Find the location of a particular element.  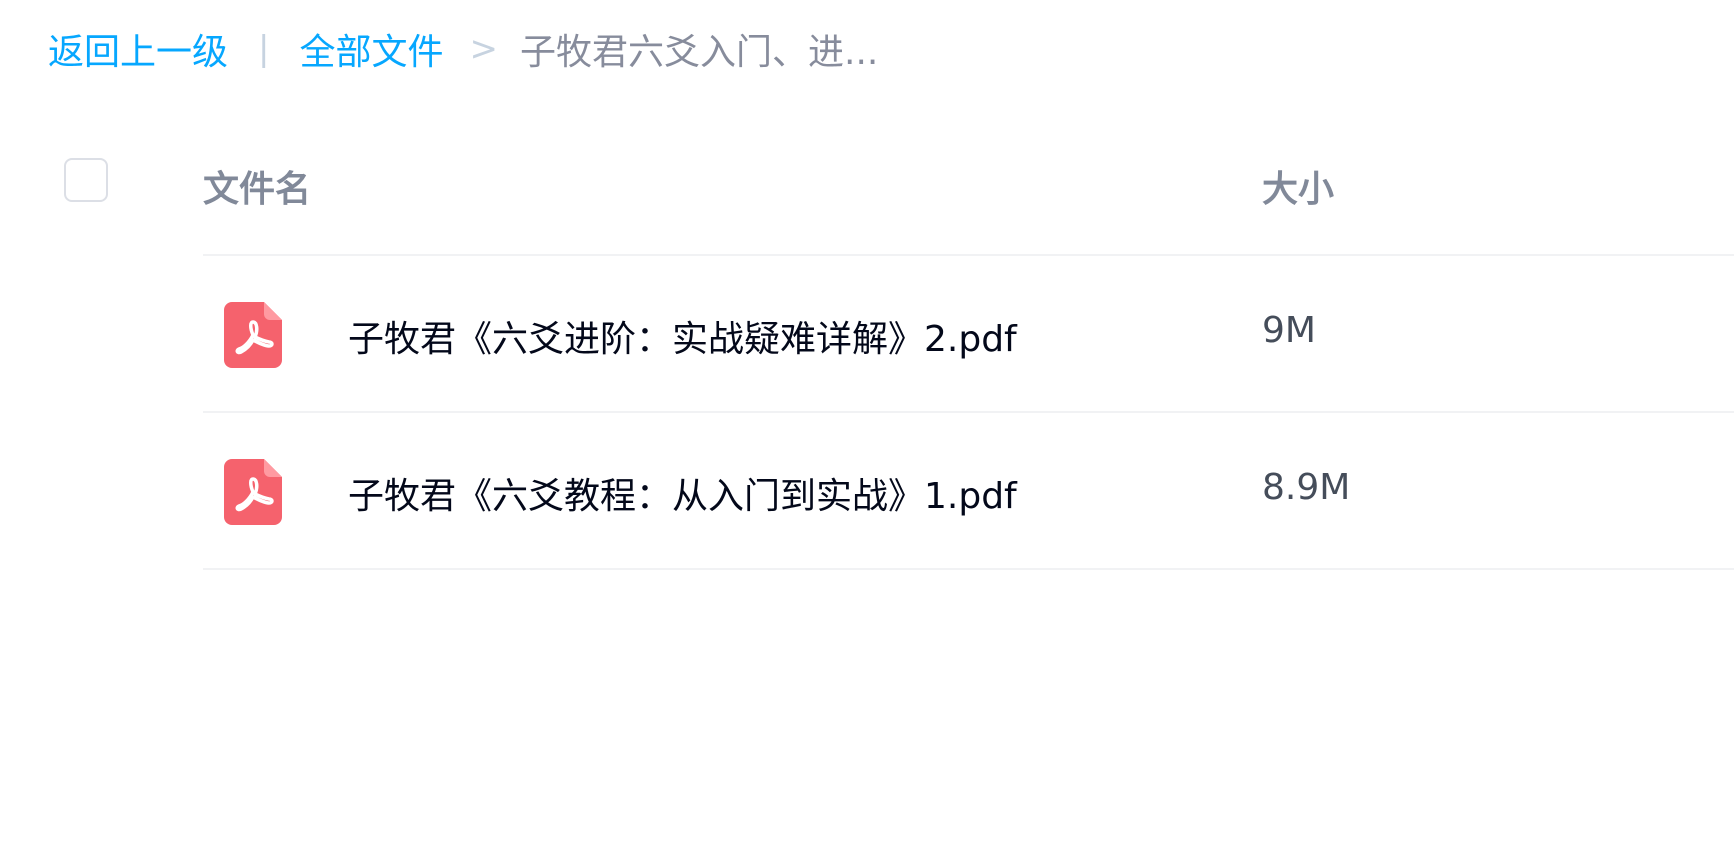

file-name: 子牧君《六爻进阶：实战疑难详解》2.pdf is located at coordinates (682, 336).